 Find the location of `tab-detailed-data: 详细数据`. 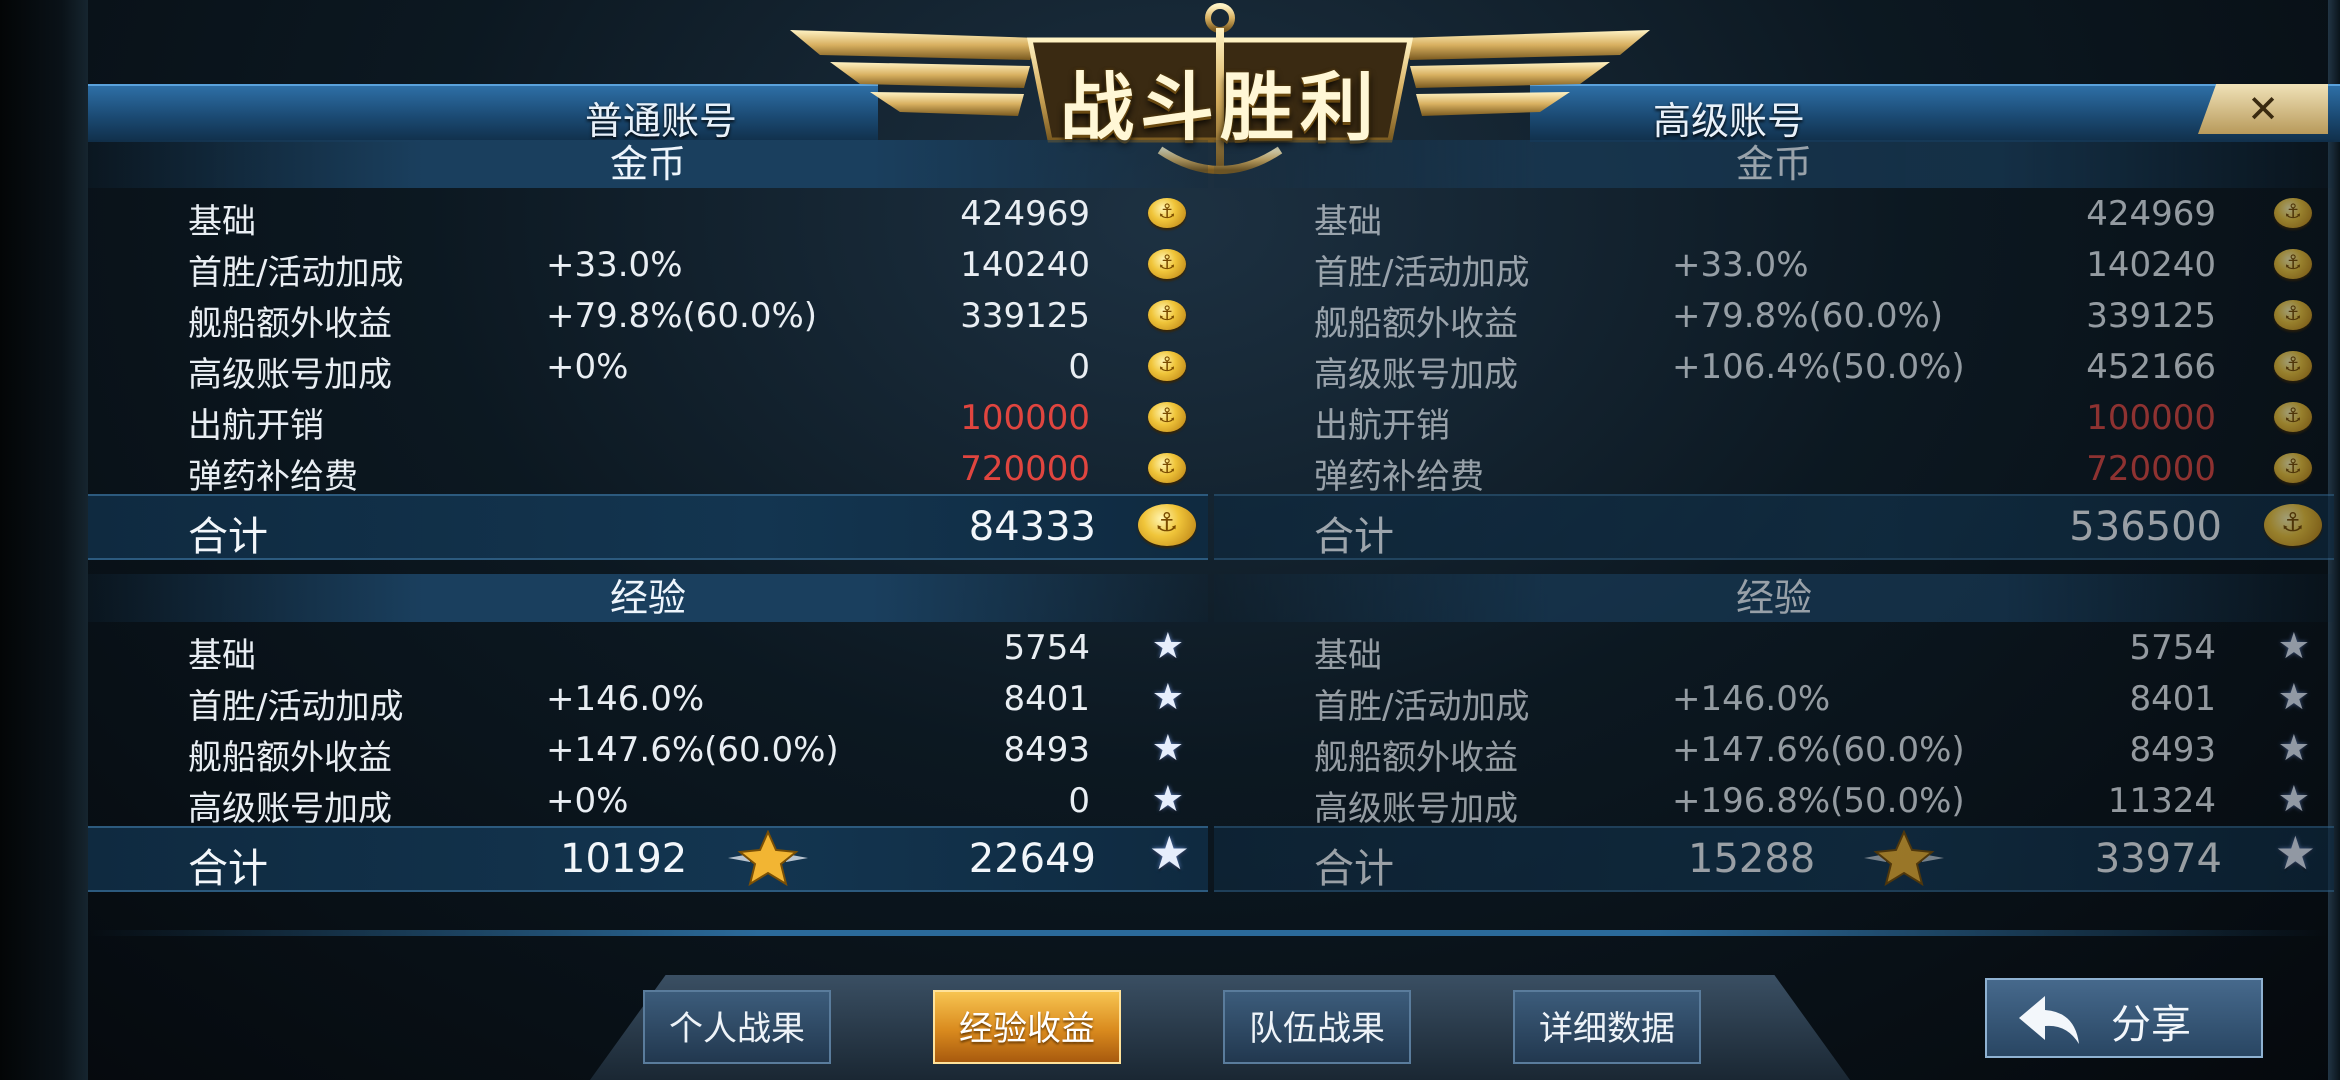

tab-detailed-data: 详细数据 is located at coordinates (1607, 1027).